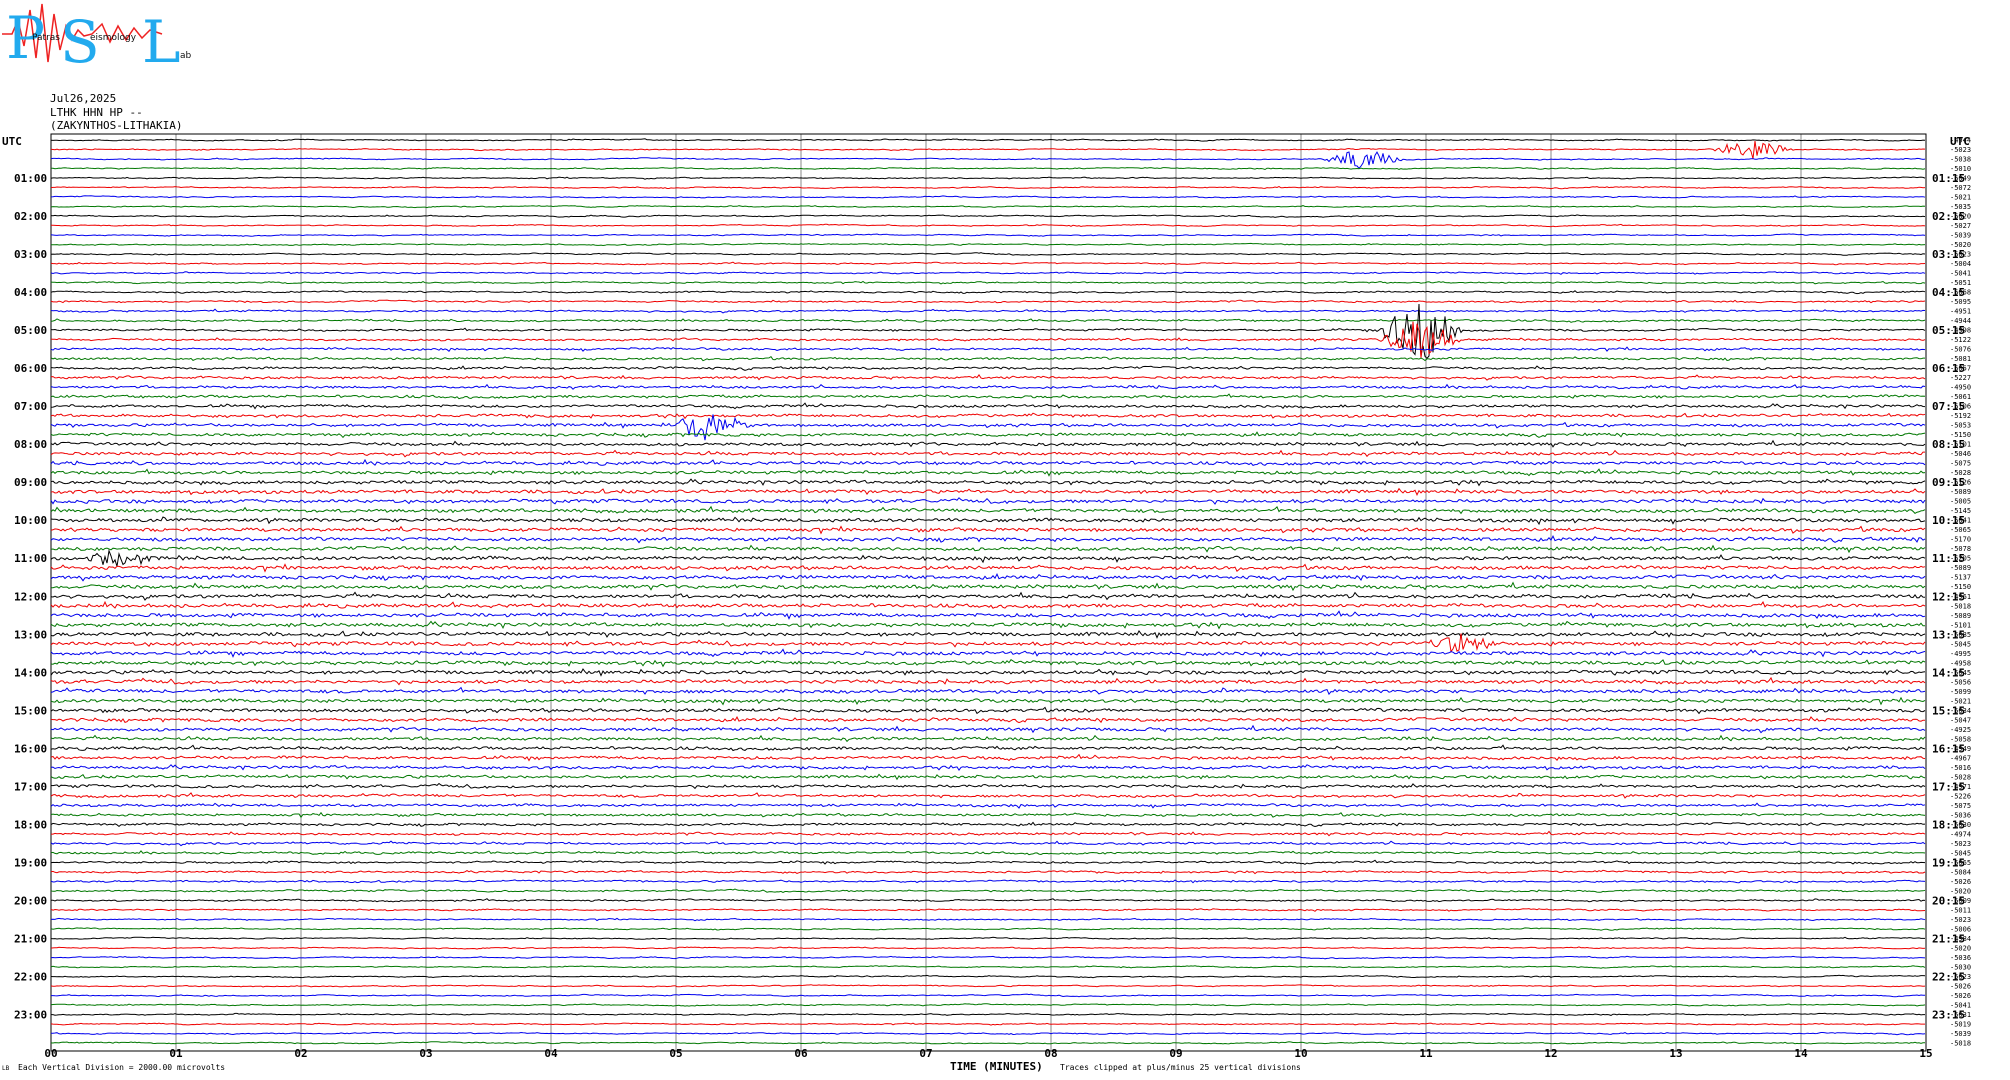 The height and width of the screenshot is (1080, 2010). Describe the element at coordinates (1960, 359) in the screenshot. I see `trace-offset-label: -5081` at that location.